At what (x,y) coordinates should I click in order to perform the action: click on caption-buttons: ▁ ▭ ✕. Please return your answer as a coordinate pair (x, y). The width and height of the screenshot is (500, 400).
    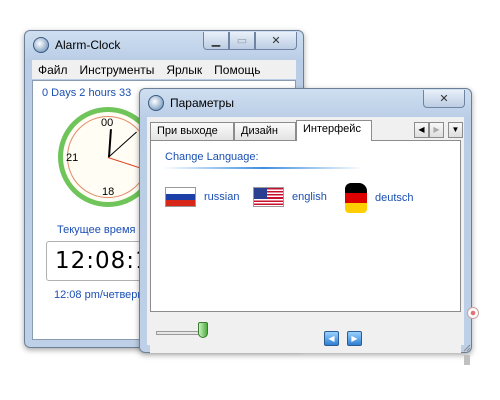
    Looking at the image, I should click on (250, 41).